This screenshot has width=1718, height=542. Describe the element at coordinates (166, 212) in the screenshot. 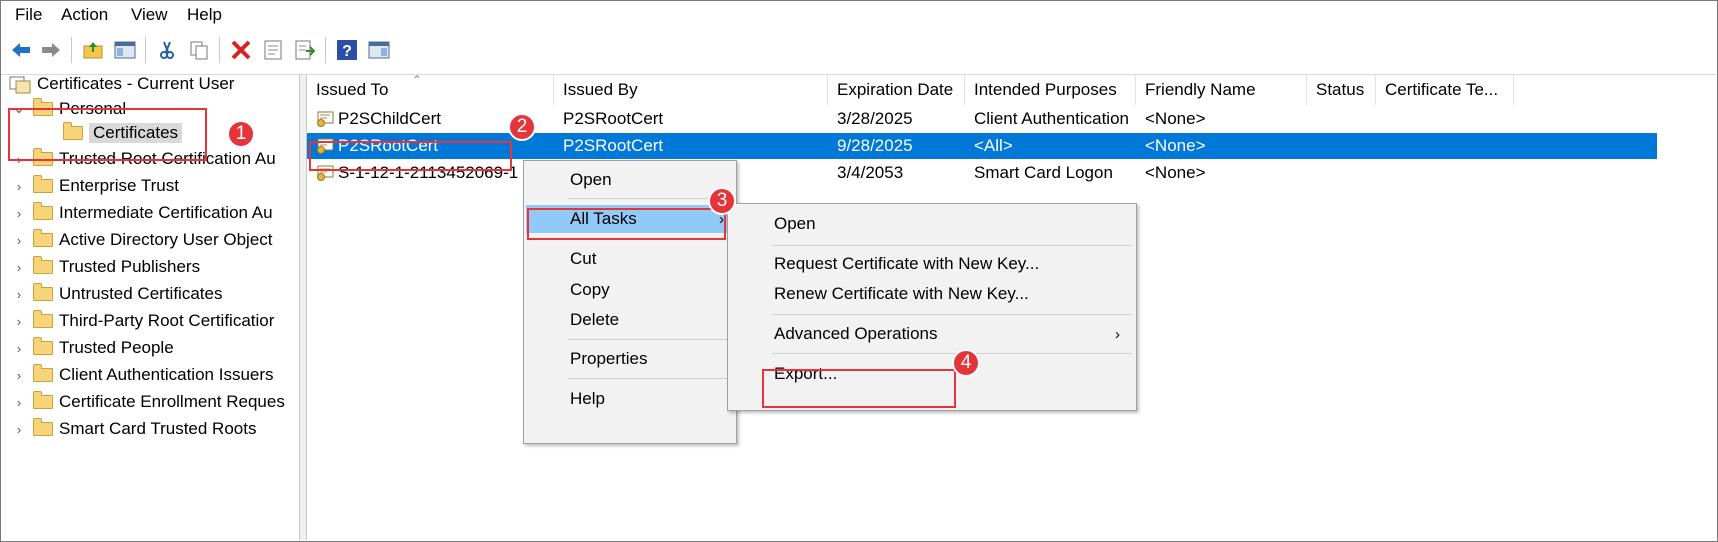

I see `tree-item-label: Intermediate Certification Au` at that location.